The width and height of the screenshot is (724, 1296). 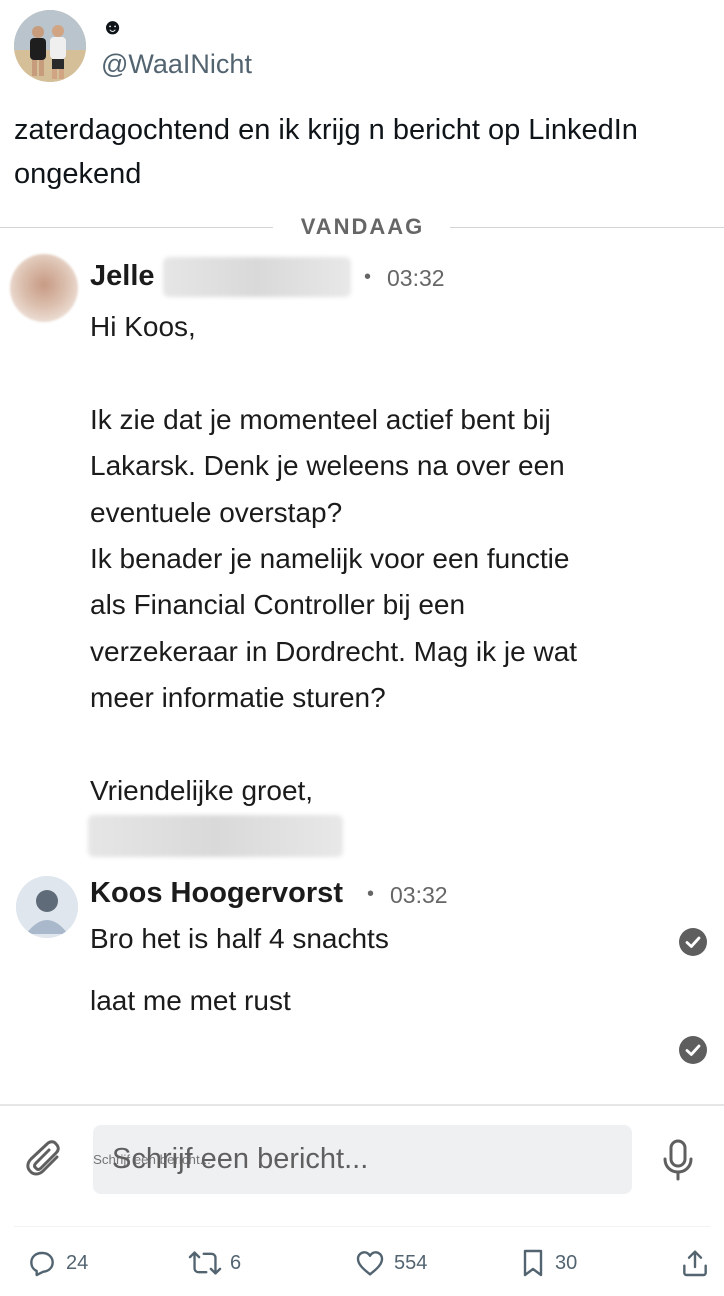 I want to click on author-emoji: ☻, so click(x=113, y=26).